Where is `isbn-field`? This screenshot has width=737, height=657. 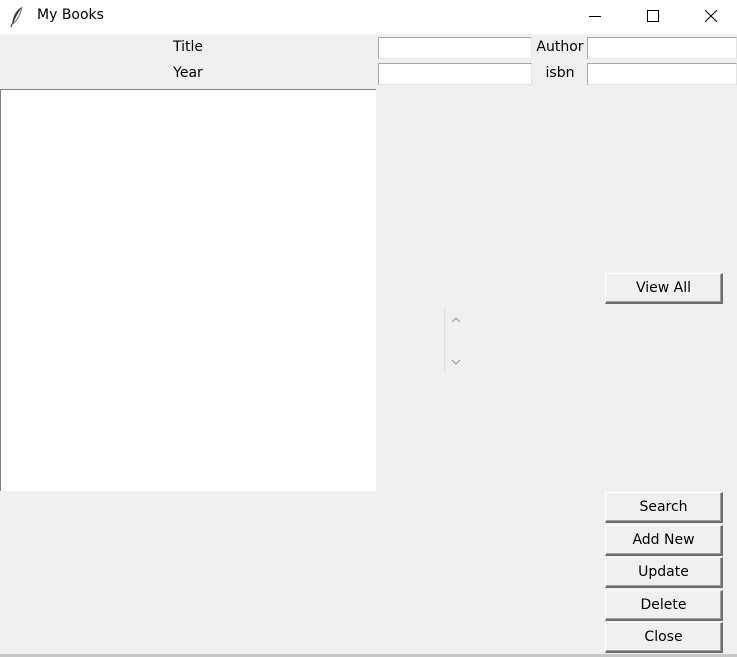
isbn-field is located at coordinates (662, 74).